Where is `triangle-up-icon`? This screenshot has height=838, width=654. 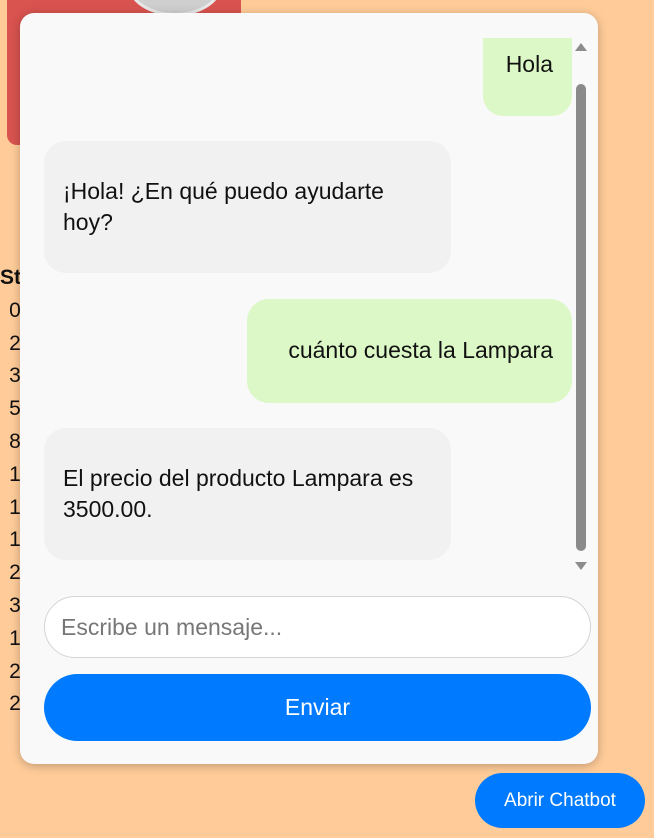 triangle-up-icon is located at coordinates (581, 47).